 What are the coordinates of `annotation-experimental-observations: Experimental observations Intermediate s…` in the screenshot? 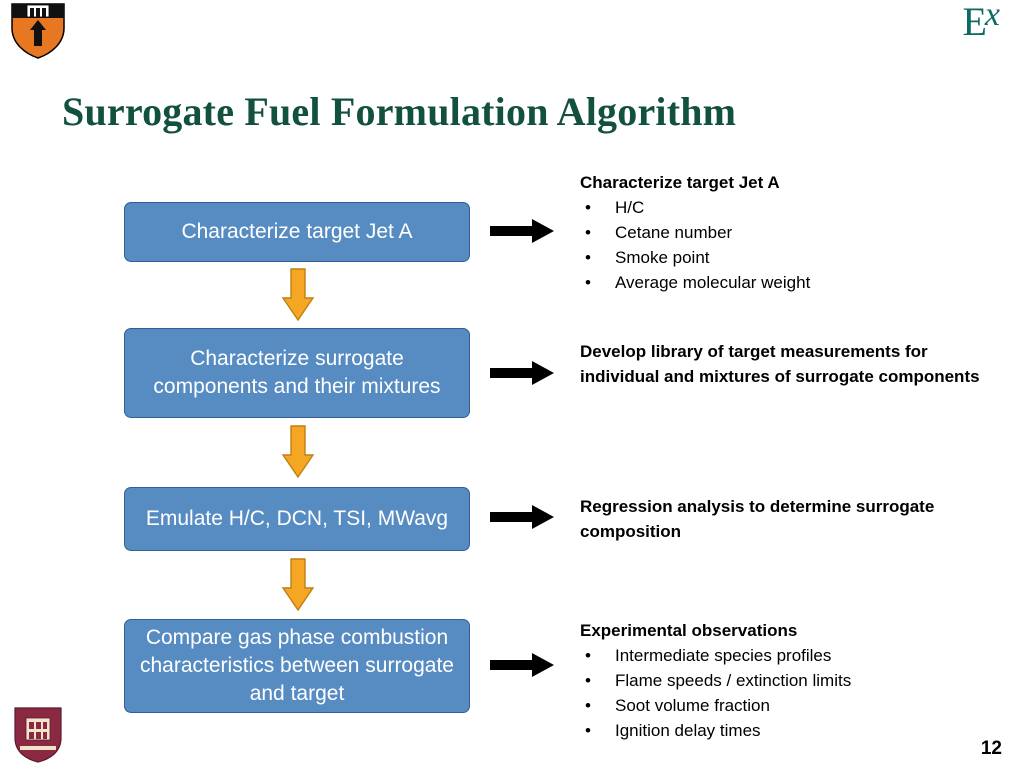 It's located at (790, 680).